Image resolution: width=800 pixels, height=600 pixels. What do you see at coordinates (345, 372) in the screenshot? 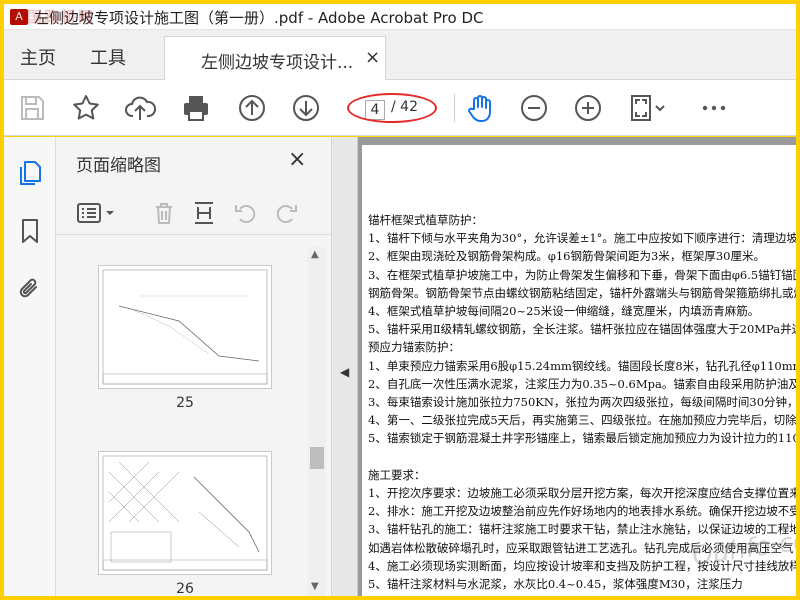
I see `collapse-arrow-icon: ◀` at bounding box center [345, 372].